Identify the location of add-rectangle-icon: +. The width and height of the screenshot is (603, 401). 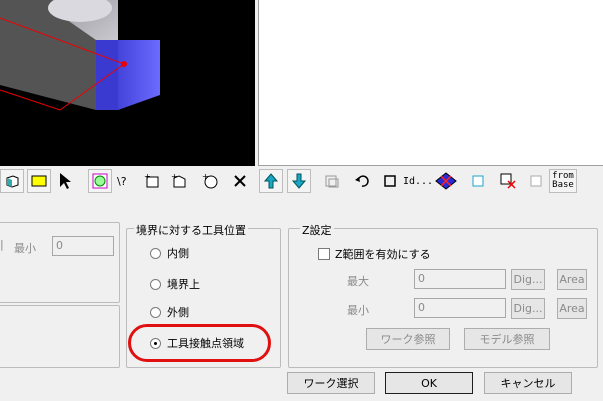
(152, 181).